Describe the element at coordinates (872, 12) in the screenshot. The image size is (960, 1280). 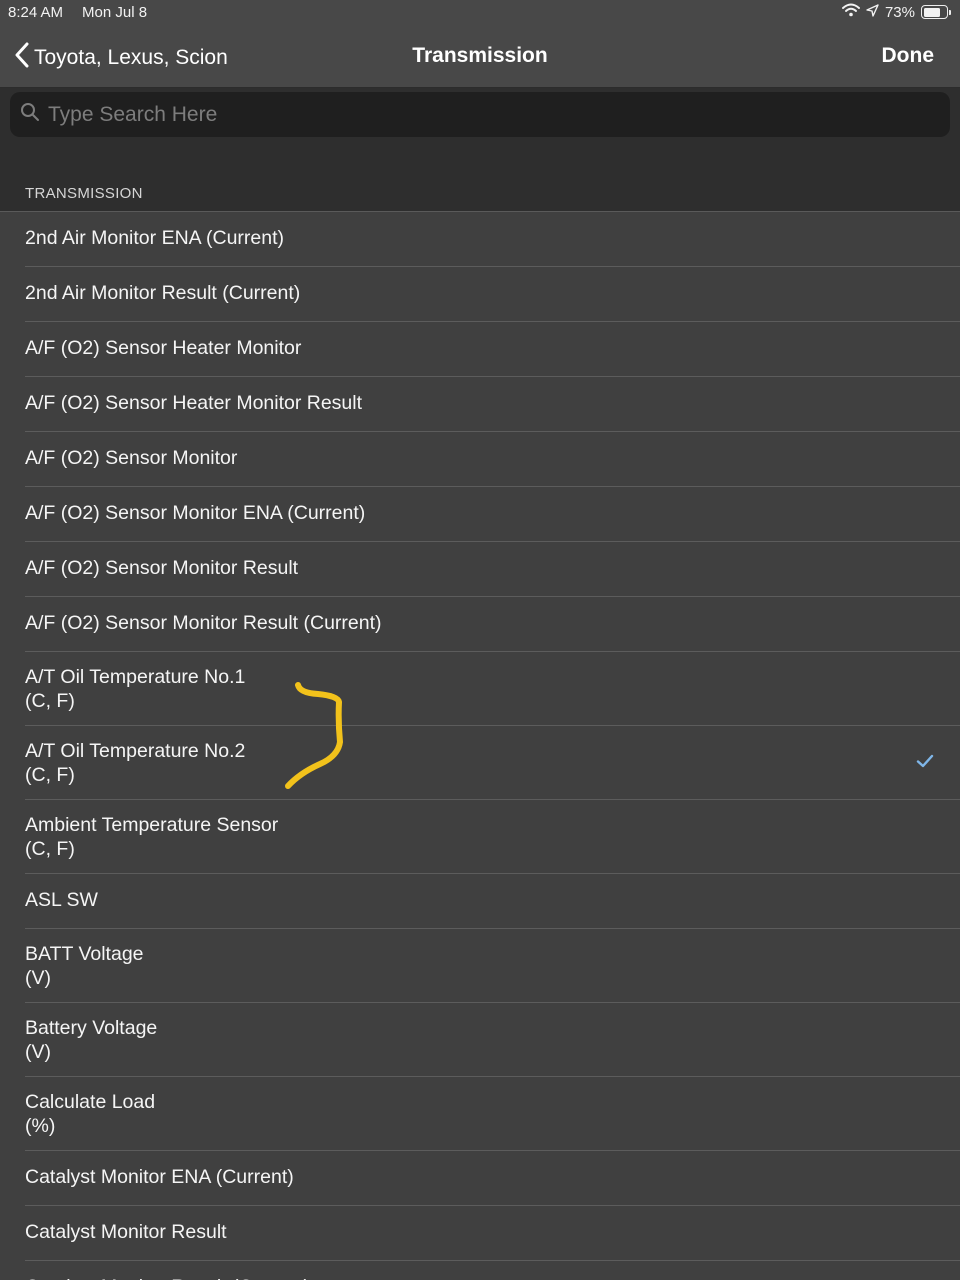
I see `location-arrow-icon` at that location.